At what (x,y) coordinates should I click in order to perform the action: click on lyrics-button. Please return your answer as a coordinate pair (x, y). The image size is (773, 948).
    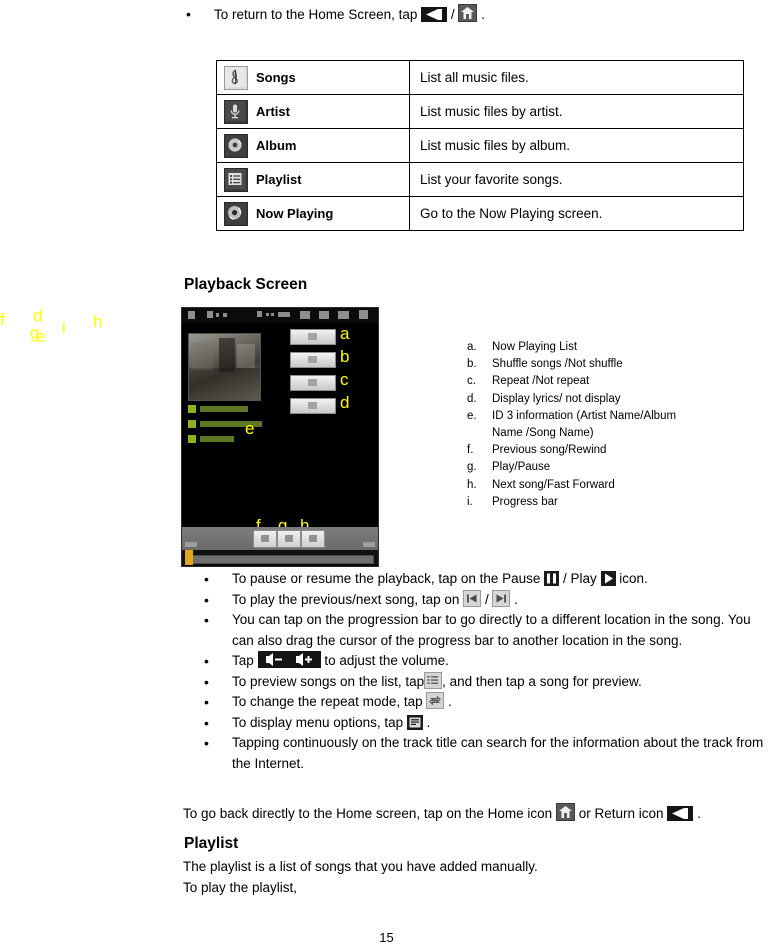
    Looking at the image, I should click on (313, 406).